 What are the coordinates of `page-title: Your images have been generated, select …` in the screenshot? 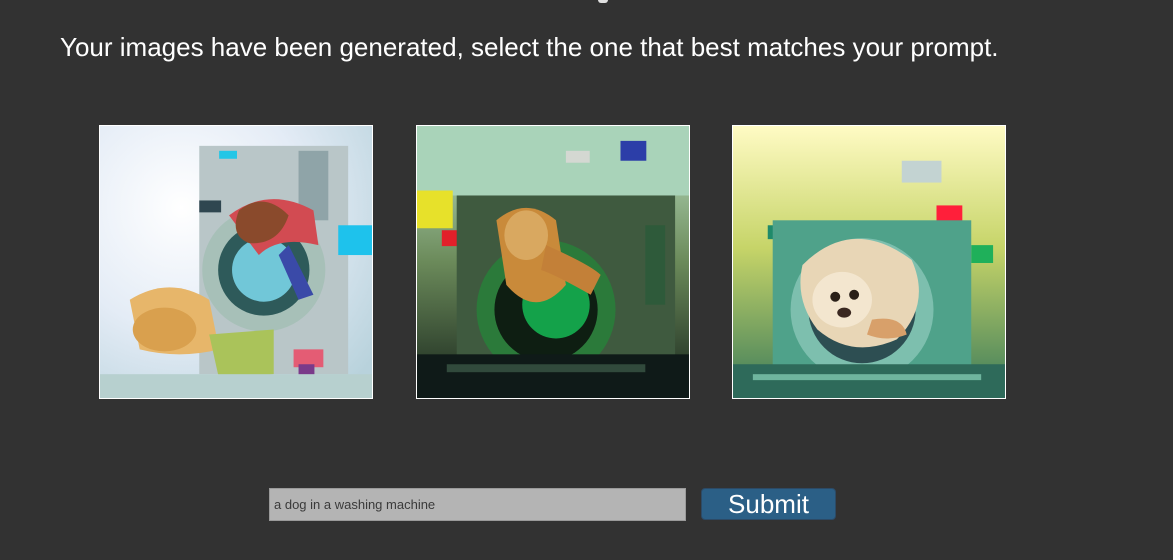 It's located at (529, 47).